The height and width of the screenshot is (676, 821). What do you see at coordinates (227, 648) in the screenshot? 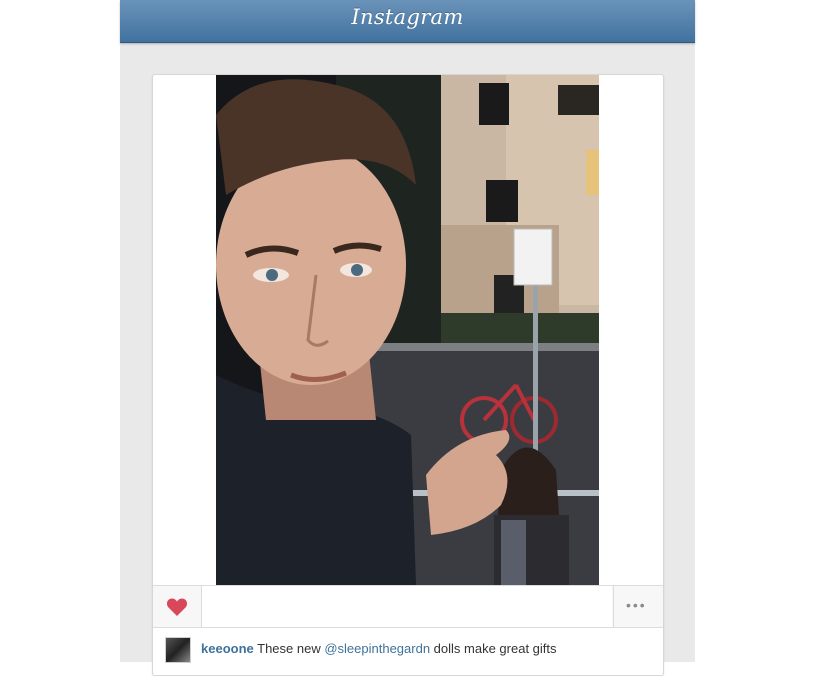
I see `caption-username: keeoone` at bounding box center [227, 648].